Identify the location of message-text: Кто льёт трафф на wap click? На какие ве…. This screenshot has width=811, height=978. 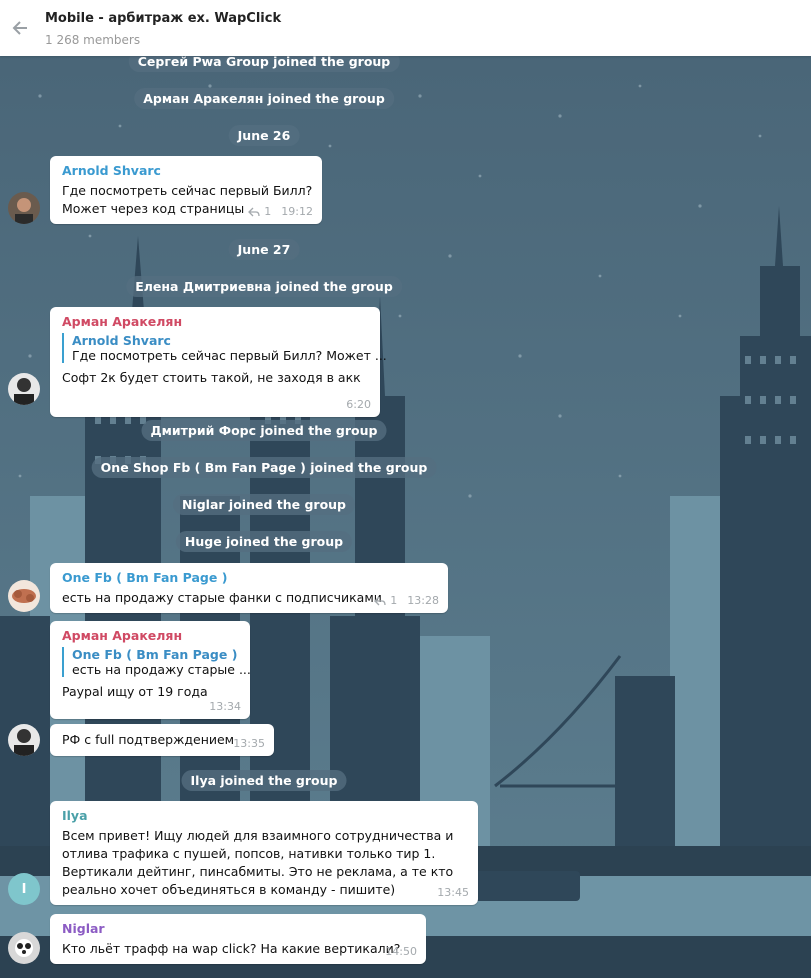
(231, 948).